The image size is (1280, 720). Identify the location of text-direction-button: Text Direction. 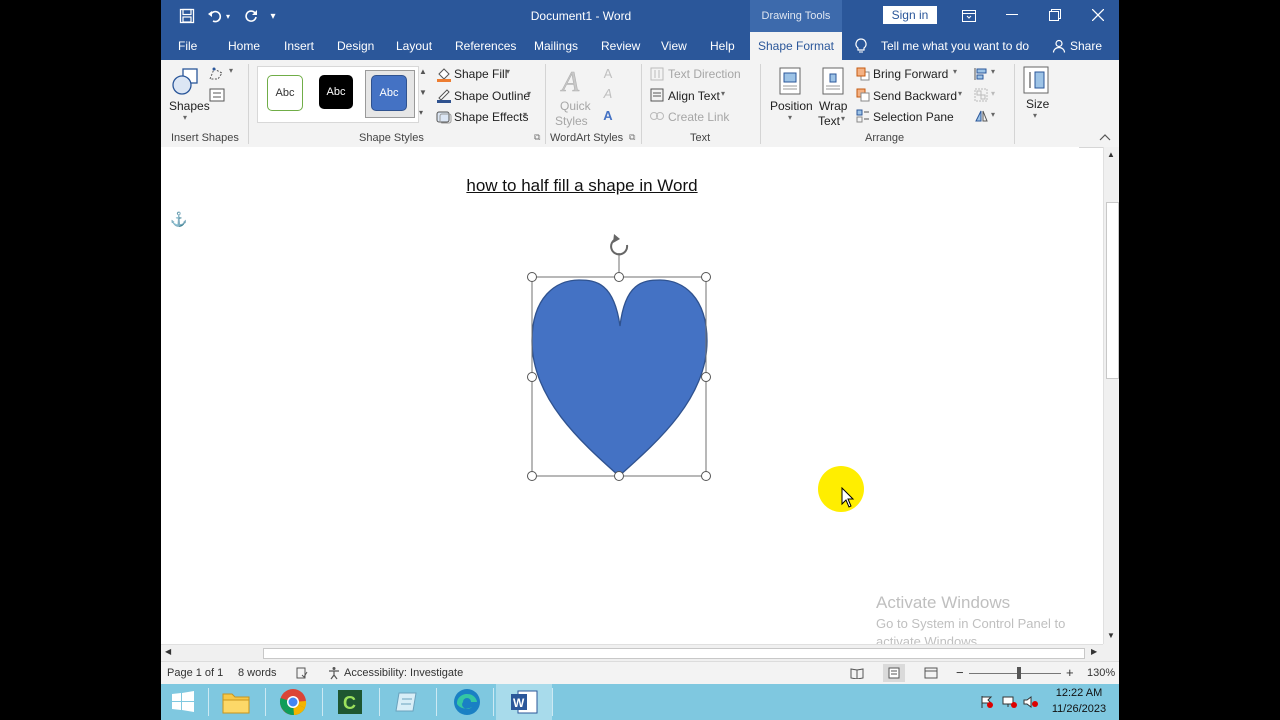
(704, 74).